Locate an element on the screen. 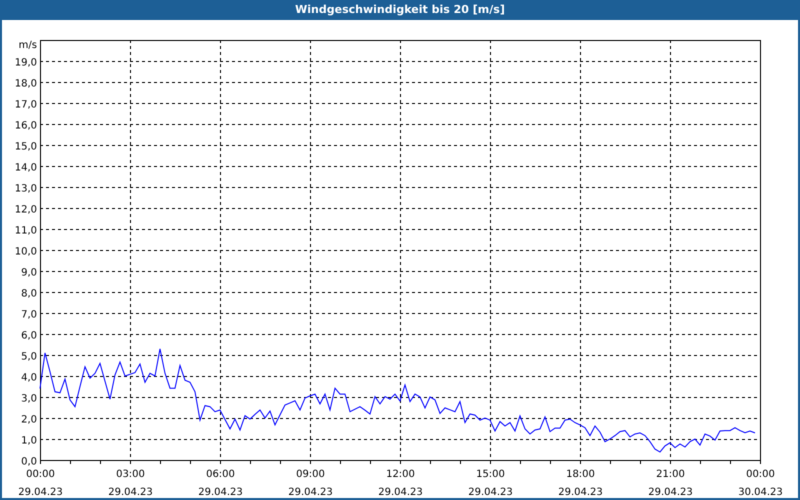 This screenshot has height=500, width=800. axis-title: m/s is located at coordinates (27, 45).